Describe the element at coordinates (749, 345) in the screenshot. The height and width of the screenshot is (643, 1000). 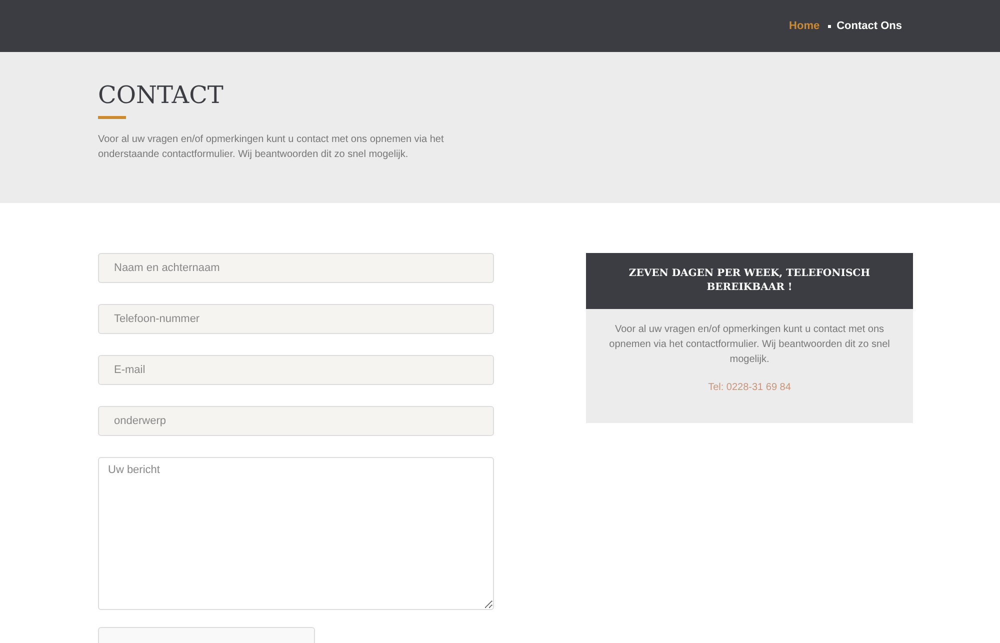
I see `card-text: Voor al uw vragen en/of opmerkingen kunt u contact met ons opnemen via het contactformulier. Wij beantwoorden dit zo snel mogelijk.` at that location.